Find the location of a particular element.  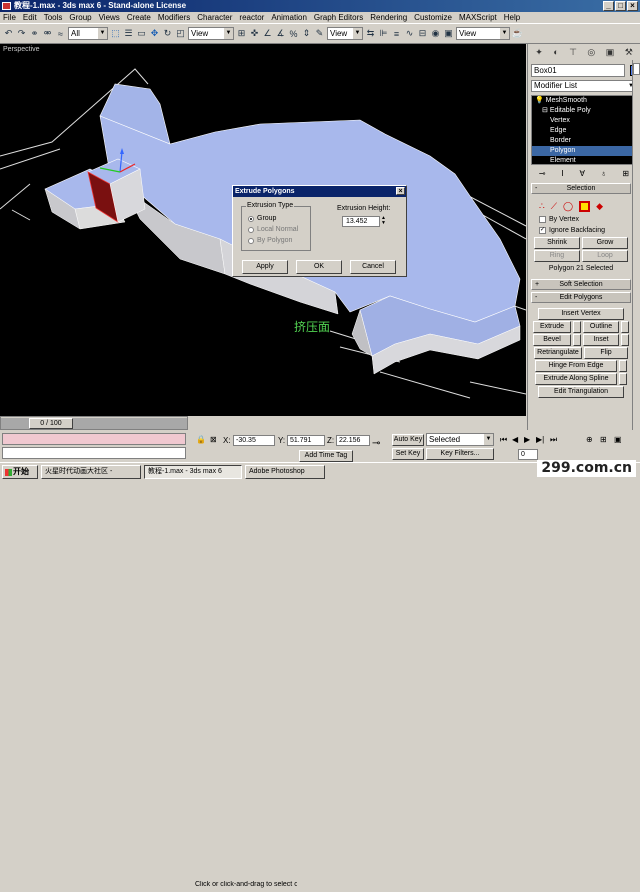

menu-maxscript: MAXScript is located at coordinates (478, 17).